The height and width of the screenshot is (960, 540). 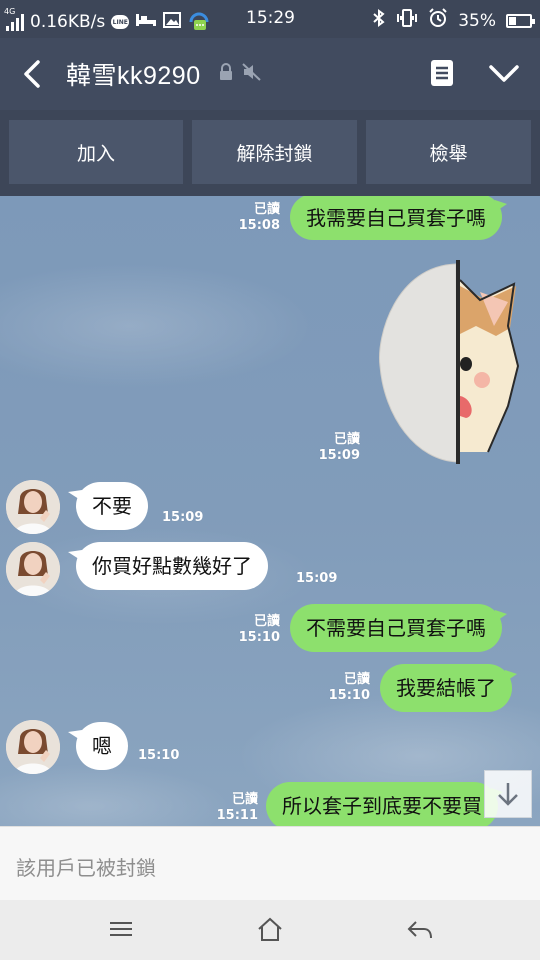 What do you see at coordinates (10, 11) in the screenshot?
I see `network-type: 4G` at bounding box center [10, 11].